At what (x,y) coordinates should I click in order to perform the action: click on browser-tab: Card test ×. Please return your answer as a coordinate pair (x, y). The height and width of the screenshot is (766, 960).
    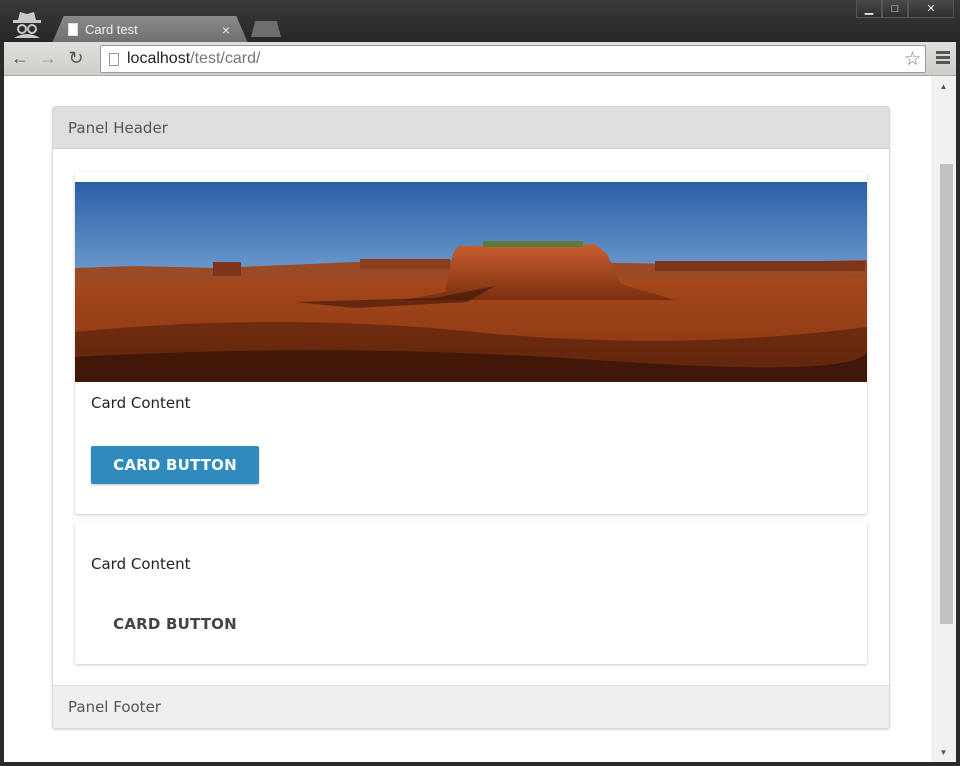
    Looking at the image, I should click on (150, 29).